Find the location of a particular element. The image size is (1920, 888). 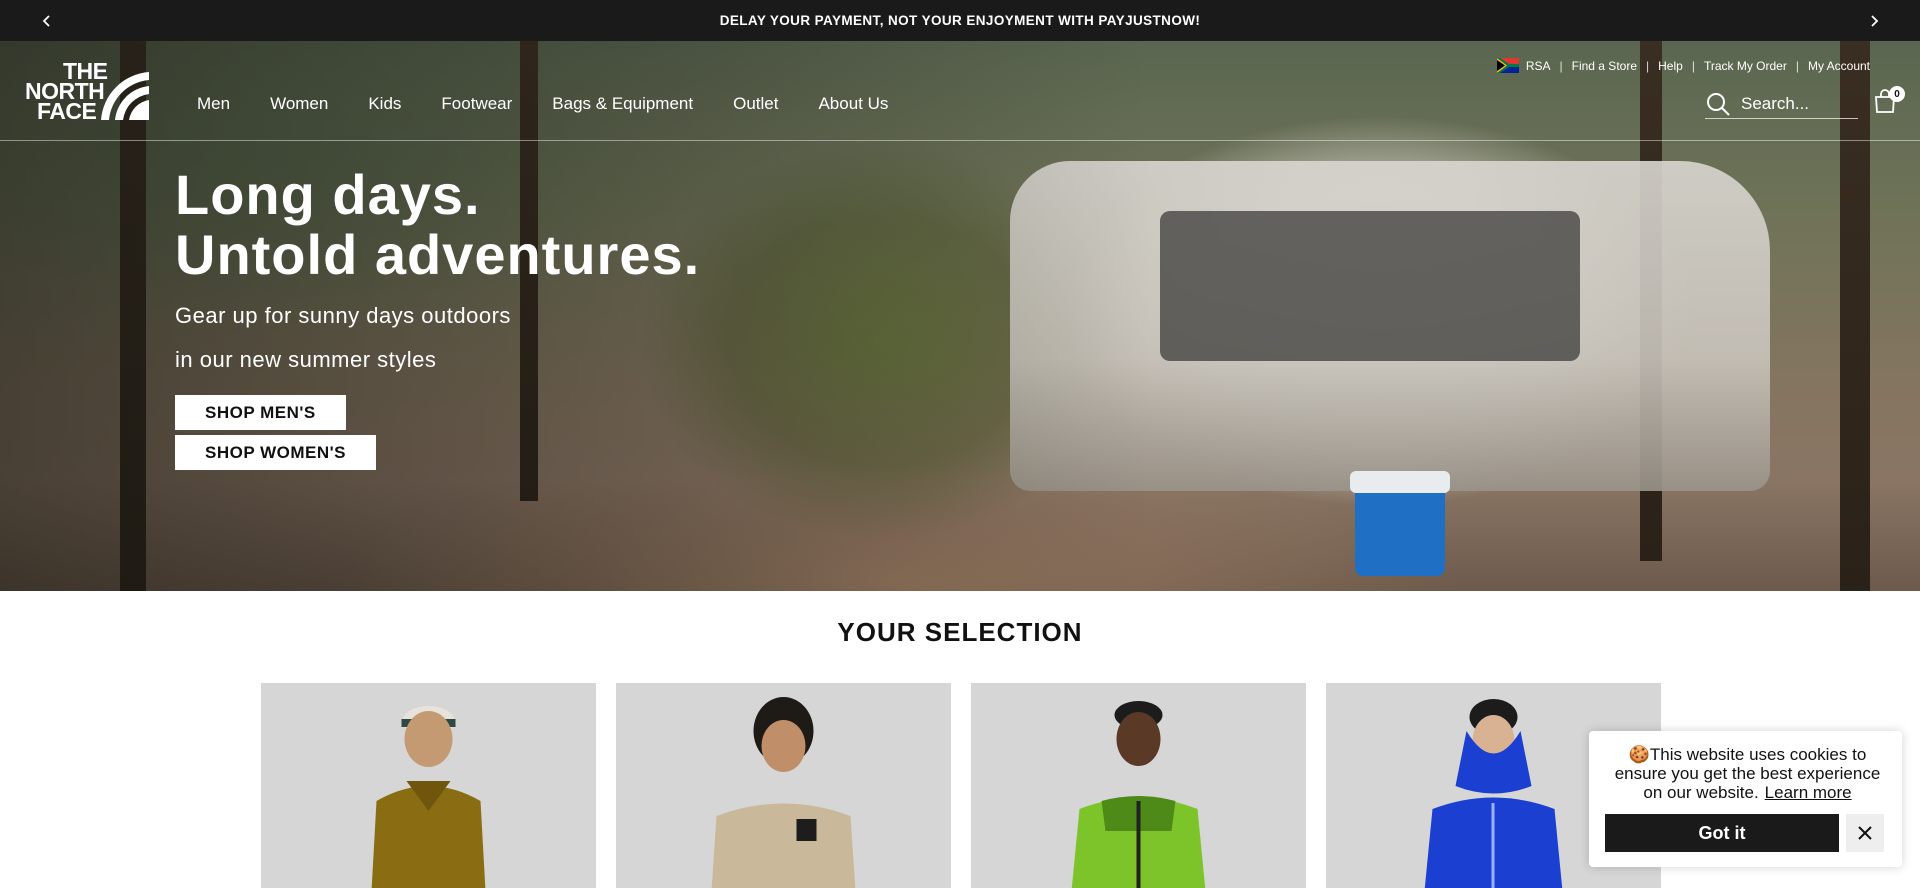

accept-cookies-button: Got it is located at coordinates (1722, 833).